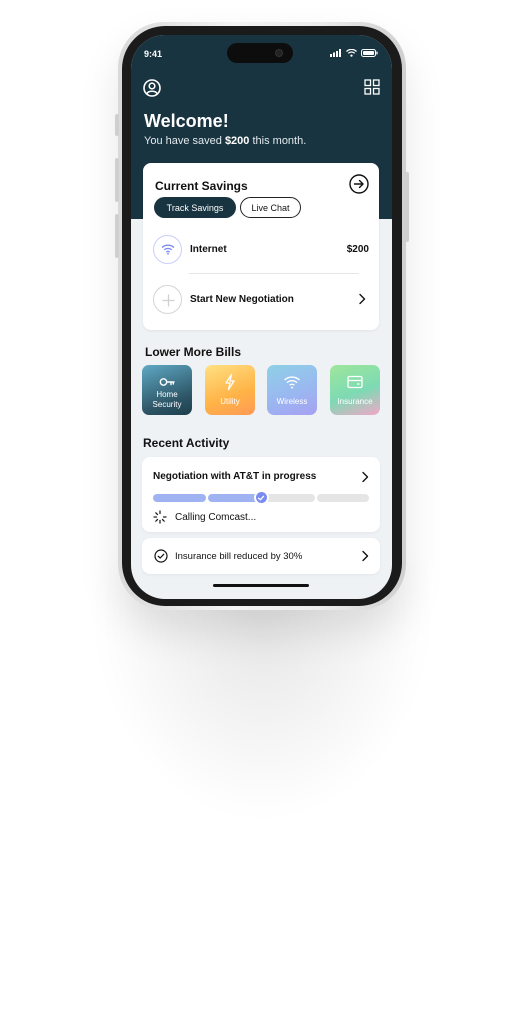 The width and height of the screenshot is (523, 1014). Describe the element at coordinates (117, 236) in the screenshot. I see `volume-down-button` at that location.